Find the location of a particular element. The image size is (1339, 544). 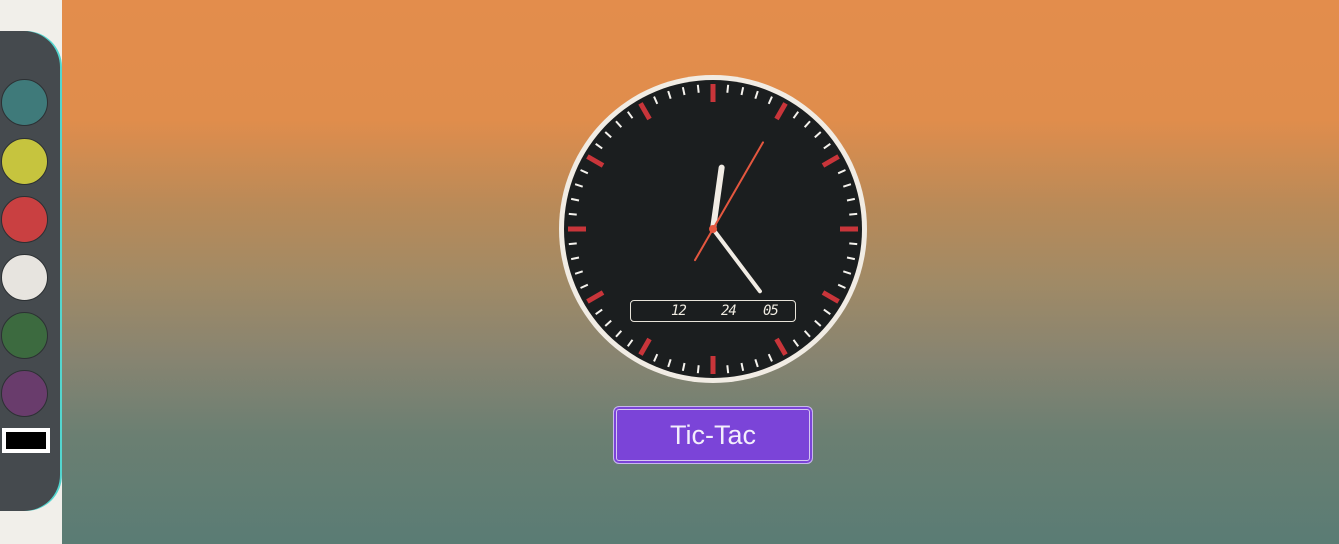

hand-pivot is located at coordinates (713, 229).